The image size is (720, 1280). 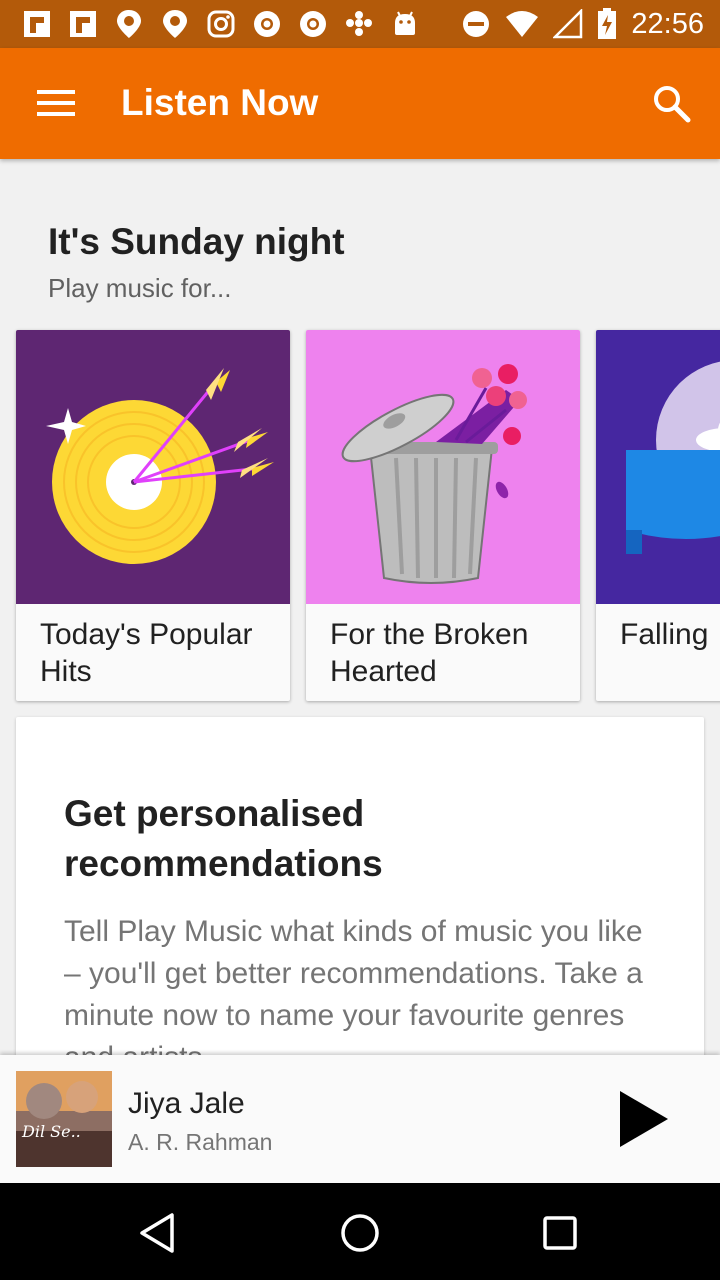 I want to click on battery-charging-icon, so click(x=607, y=23).